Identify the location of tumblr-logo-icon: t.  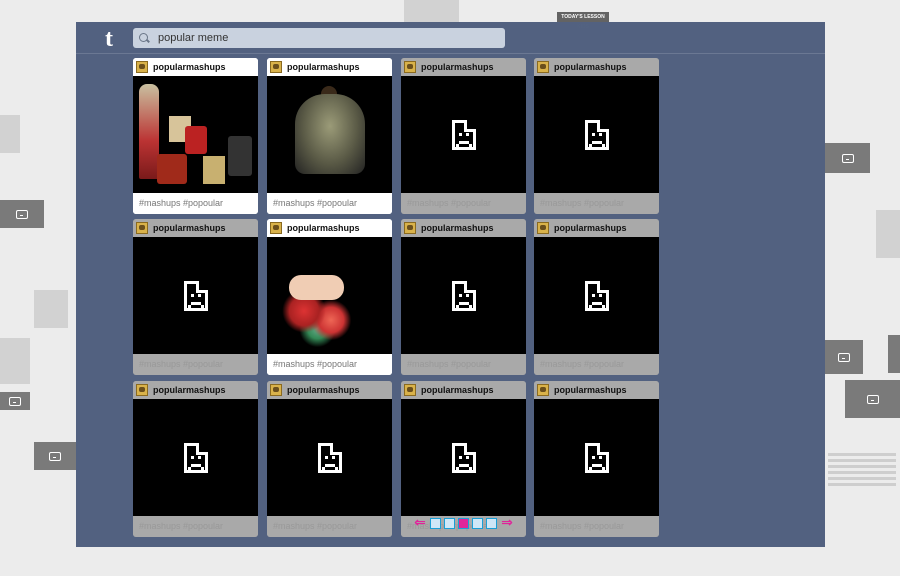
(115, 39).